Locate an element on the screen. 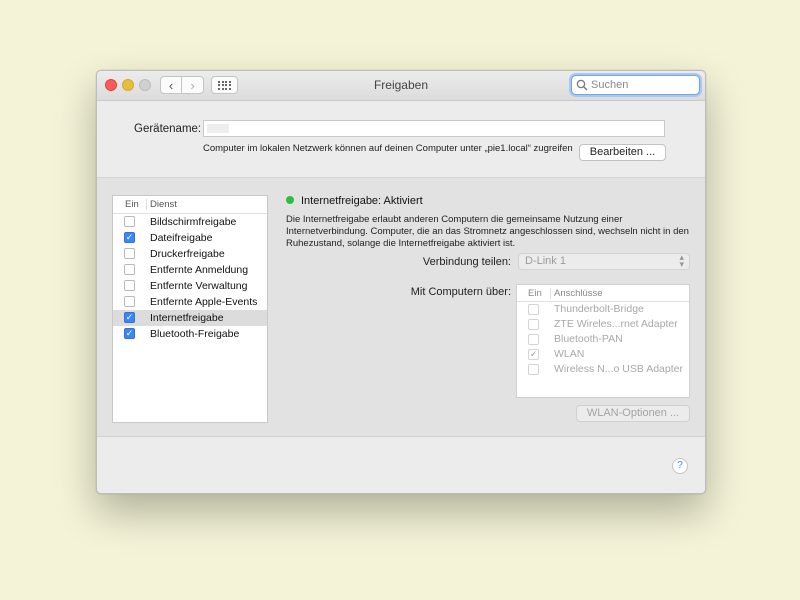 Image resolution: width=800 pixels, height=600 pixels. device-name-label: Gerätename: is located at coordinates (168, 129).